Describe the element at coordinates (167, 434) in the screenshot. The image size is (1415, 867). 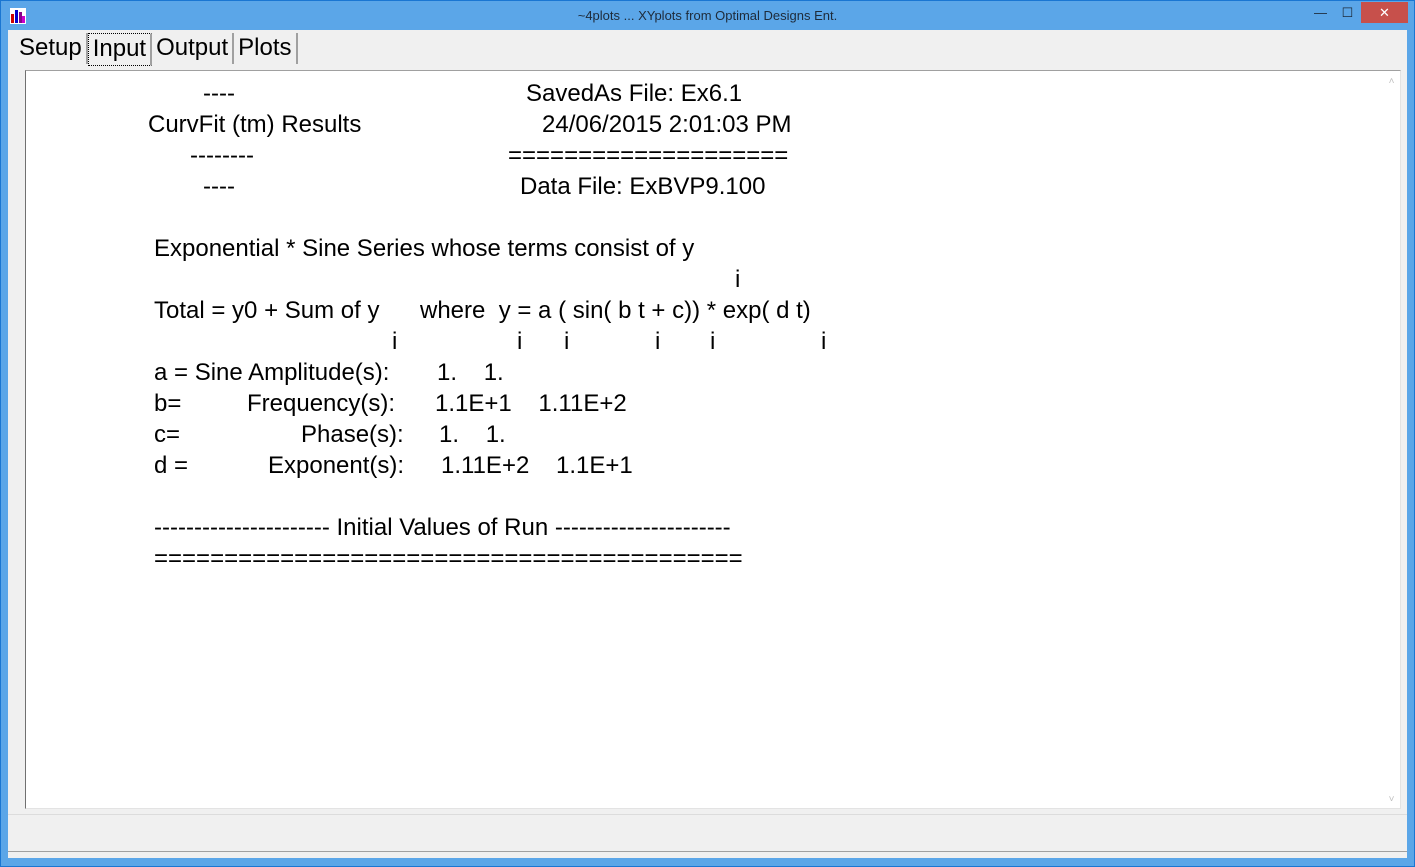
I see `c-label: c=` at that location.